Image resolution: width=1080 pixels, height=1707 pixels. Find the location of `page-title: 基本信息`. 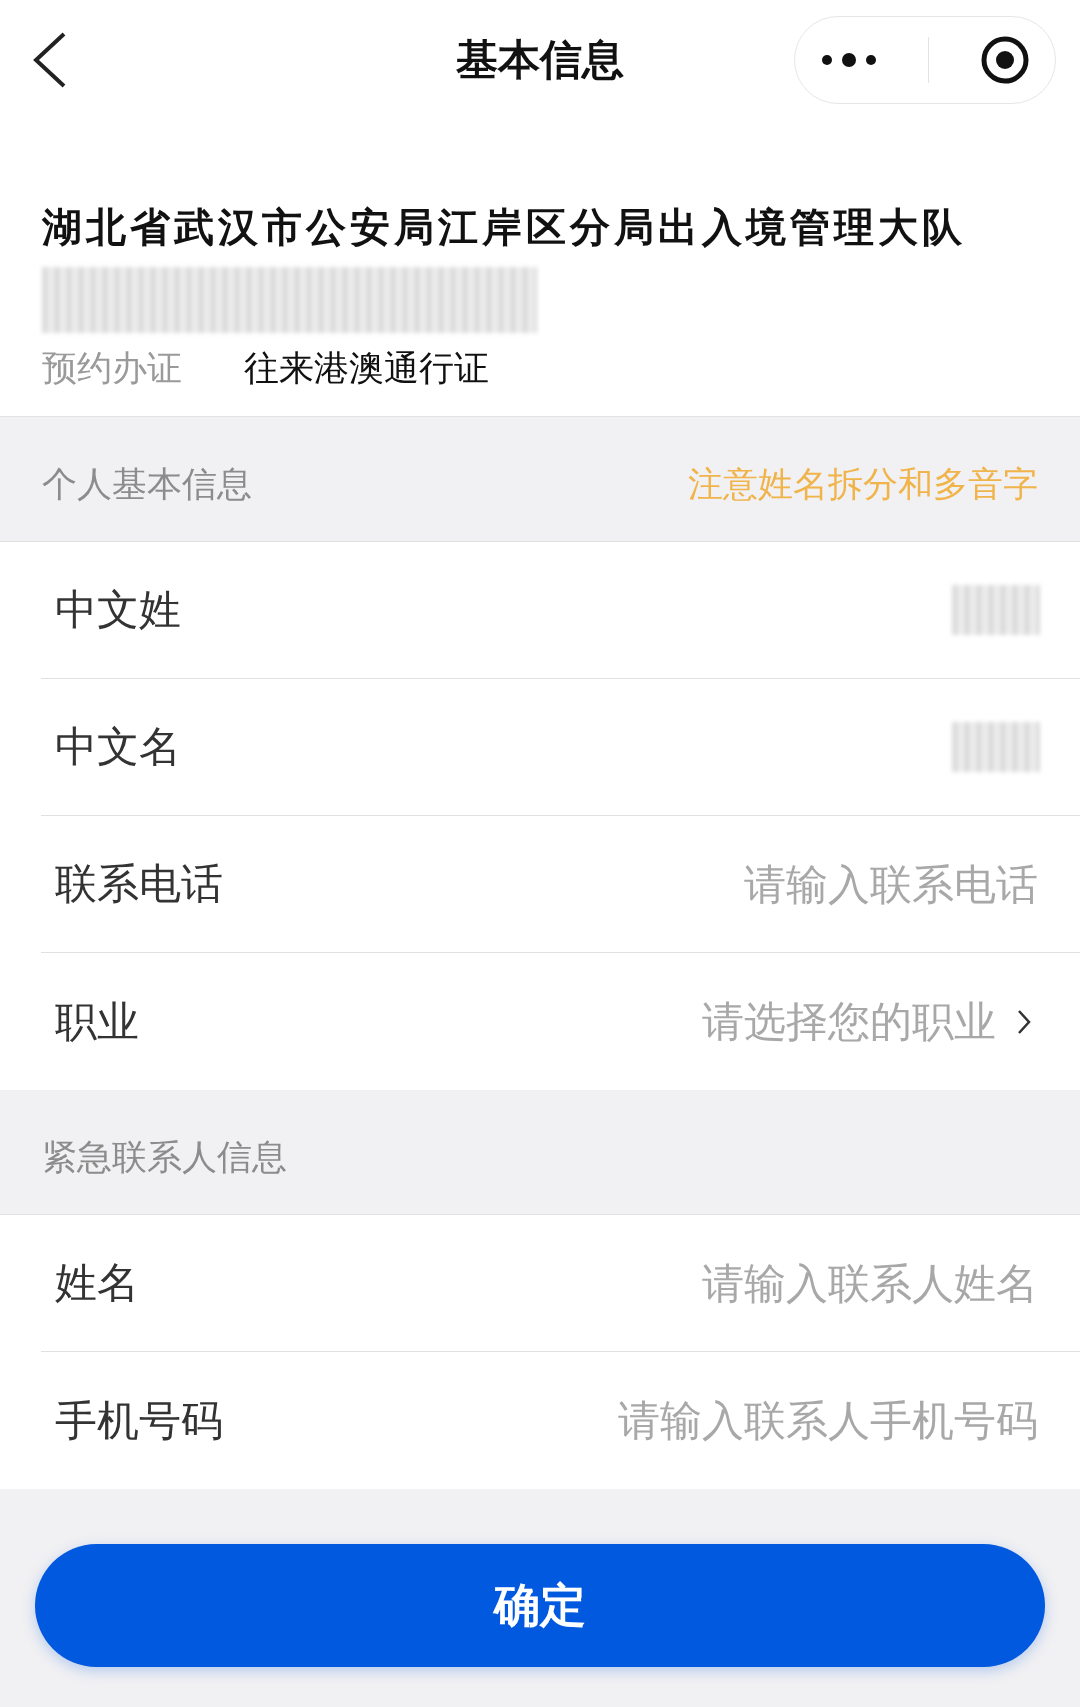

page-title: 基本信息 is located at coordinates (540, 60).